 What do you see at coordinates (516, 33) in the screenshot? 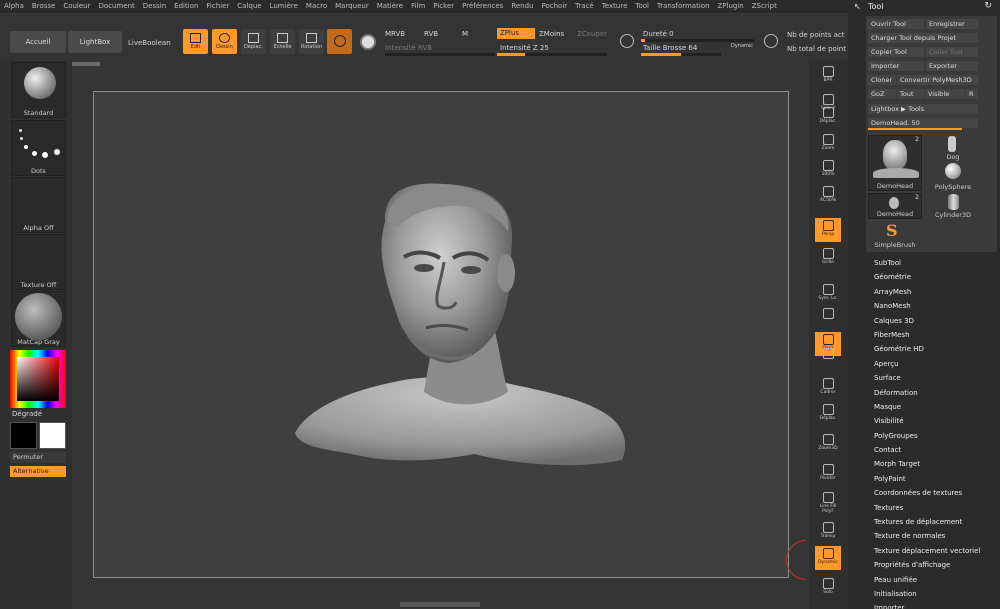
I see `zplus-toggle: ZPlus` at bounding box center [516, 33].